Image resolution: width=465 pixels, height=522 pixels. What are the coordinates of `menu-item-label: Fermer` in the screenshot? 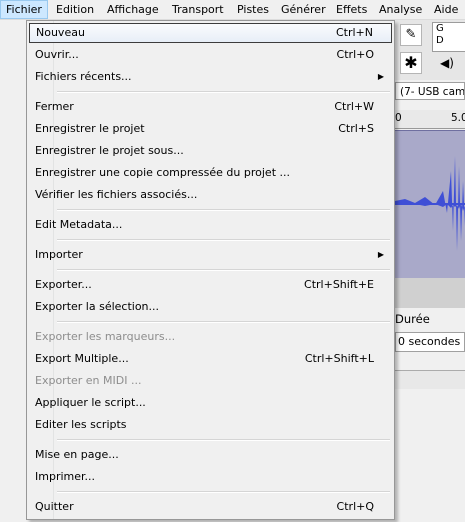 It's located at (54, 106).